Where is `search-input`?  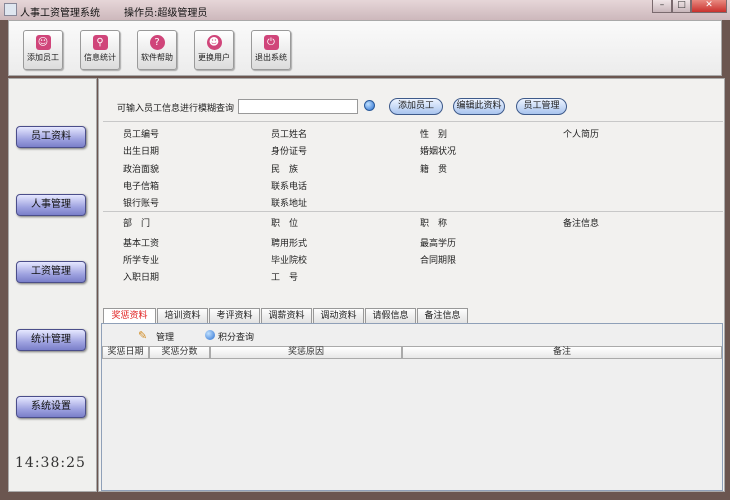
search-input is located at coordinates (298, 106).